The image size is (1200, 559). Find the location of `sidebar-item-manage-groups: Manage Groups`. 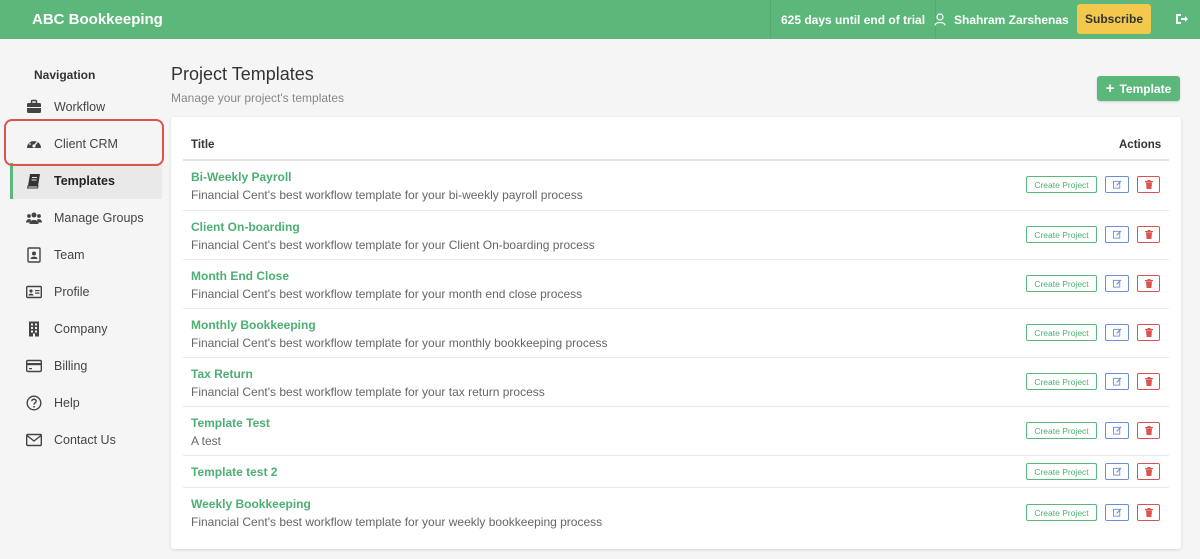

sidebar-item-manage-groups: Manage Groups is located at coordinates (86, 218).